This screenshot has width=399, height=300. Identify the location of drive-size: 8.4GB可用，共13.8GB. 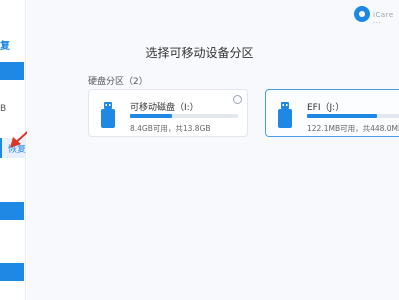
(170, 128).